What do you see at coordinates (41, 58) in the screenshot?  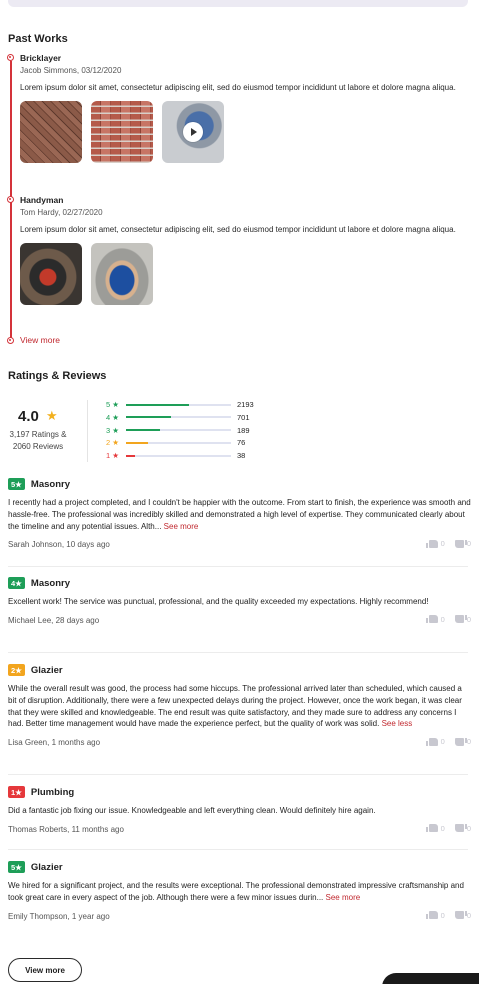 I see `work-title: Bricklayer` at bounding box center [41, 58].